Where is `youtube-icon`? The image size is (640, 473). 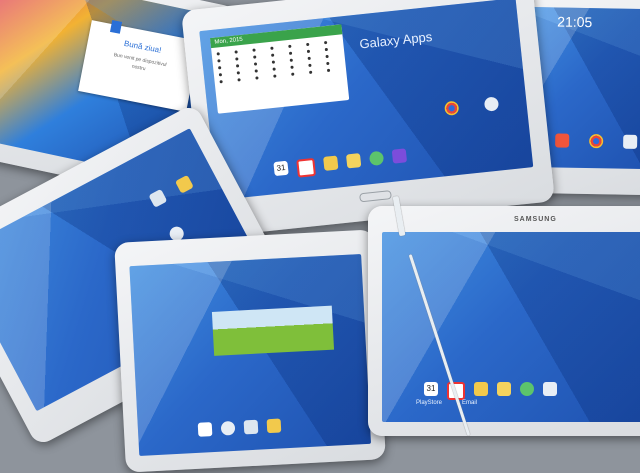 youtube-icon is located at coordinates (306, 167).